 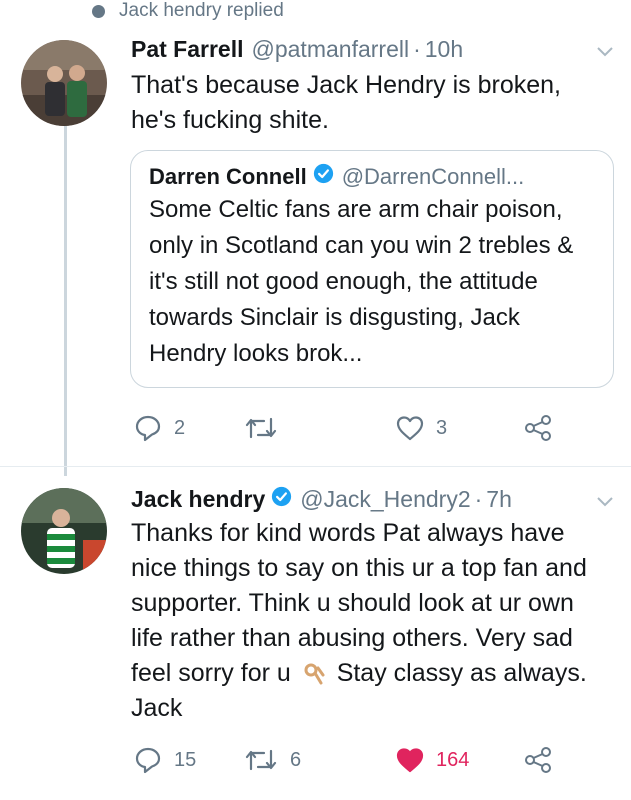 I want to click on like-count: 3, so click(x=442, y=427).